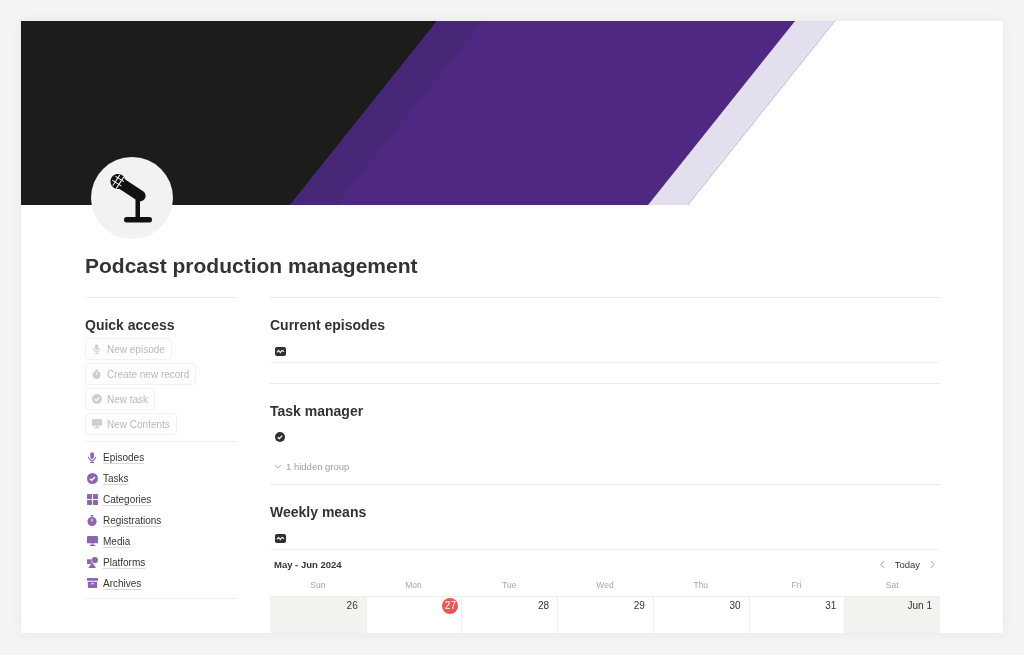 The image size is (1024, 655). Describe the element at coordinates (450, 606) in the screenshot. I see `day-number: 27` at that location.